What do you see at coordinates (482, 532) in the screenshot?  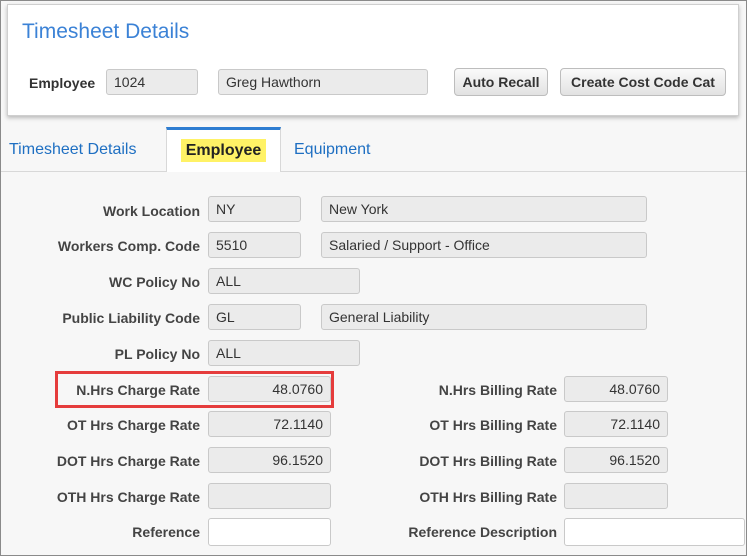 I see `reference-description-label: Reference Description` at bounding box center [482, 532].